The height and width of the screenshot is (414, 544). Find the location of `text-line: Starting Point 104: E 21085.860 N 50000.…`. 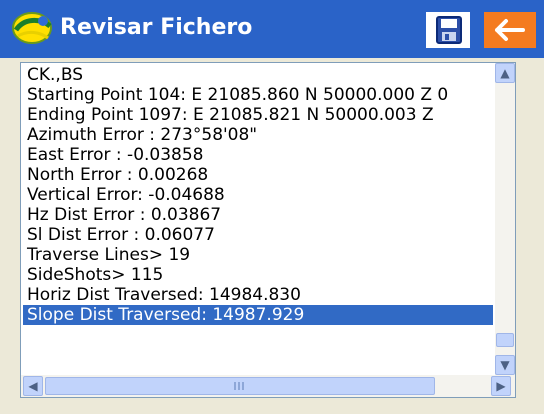

text-line: Starting Point 104: E 21085.860 N 50000.… is located at coordinates (258, 95).